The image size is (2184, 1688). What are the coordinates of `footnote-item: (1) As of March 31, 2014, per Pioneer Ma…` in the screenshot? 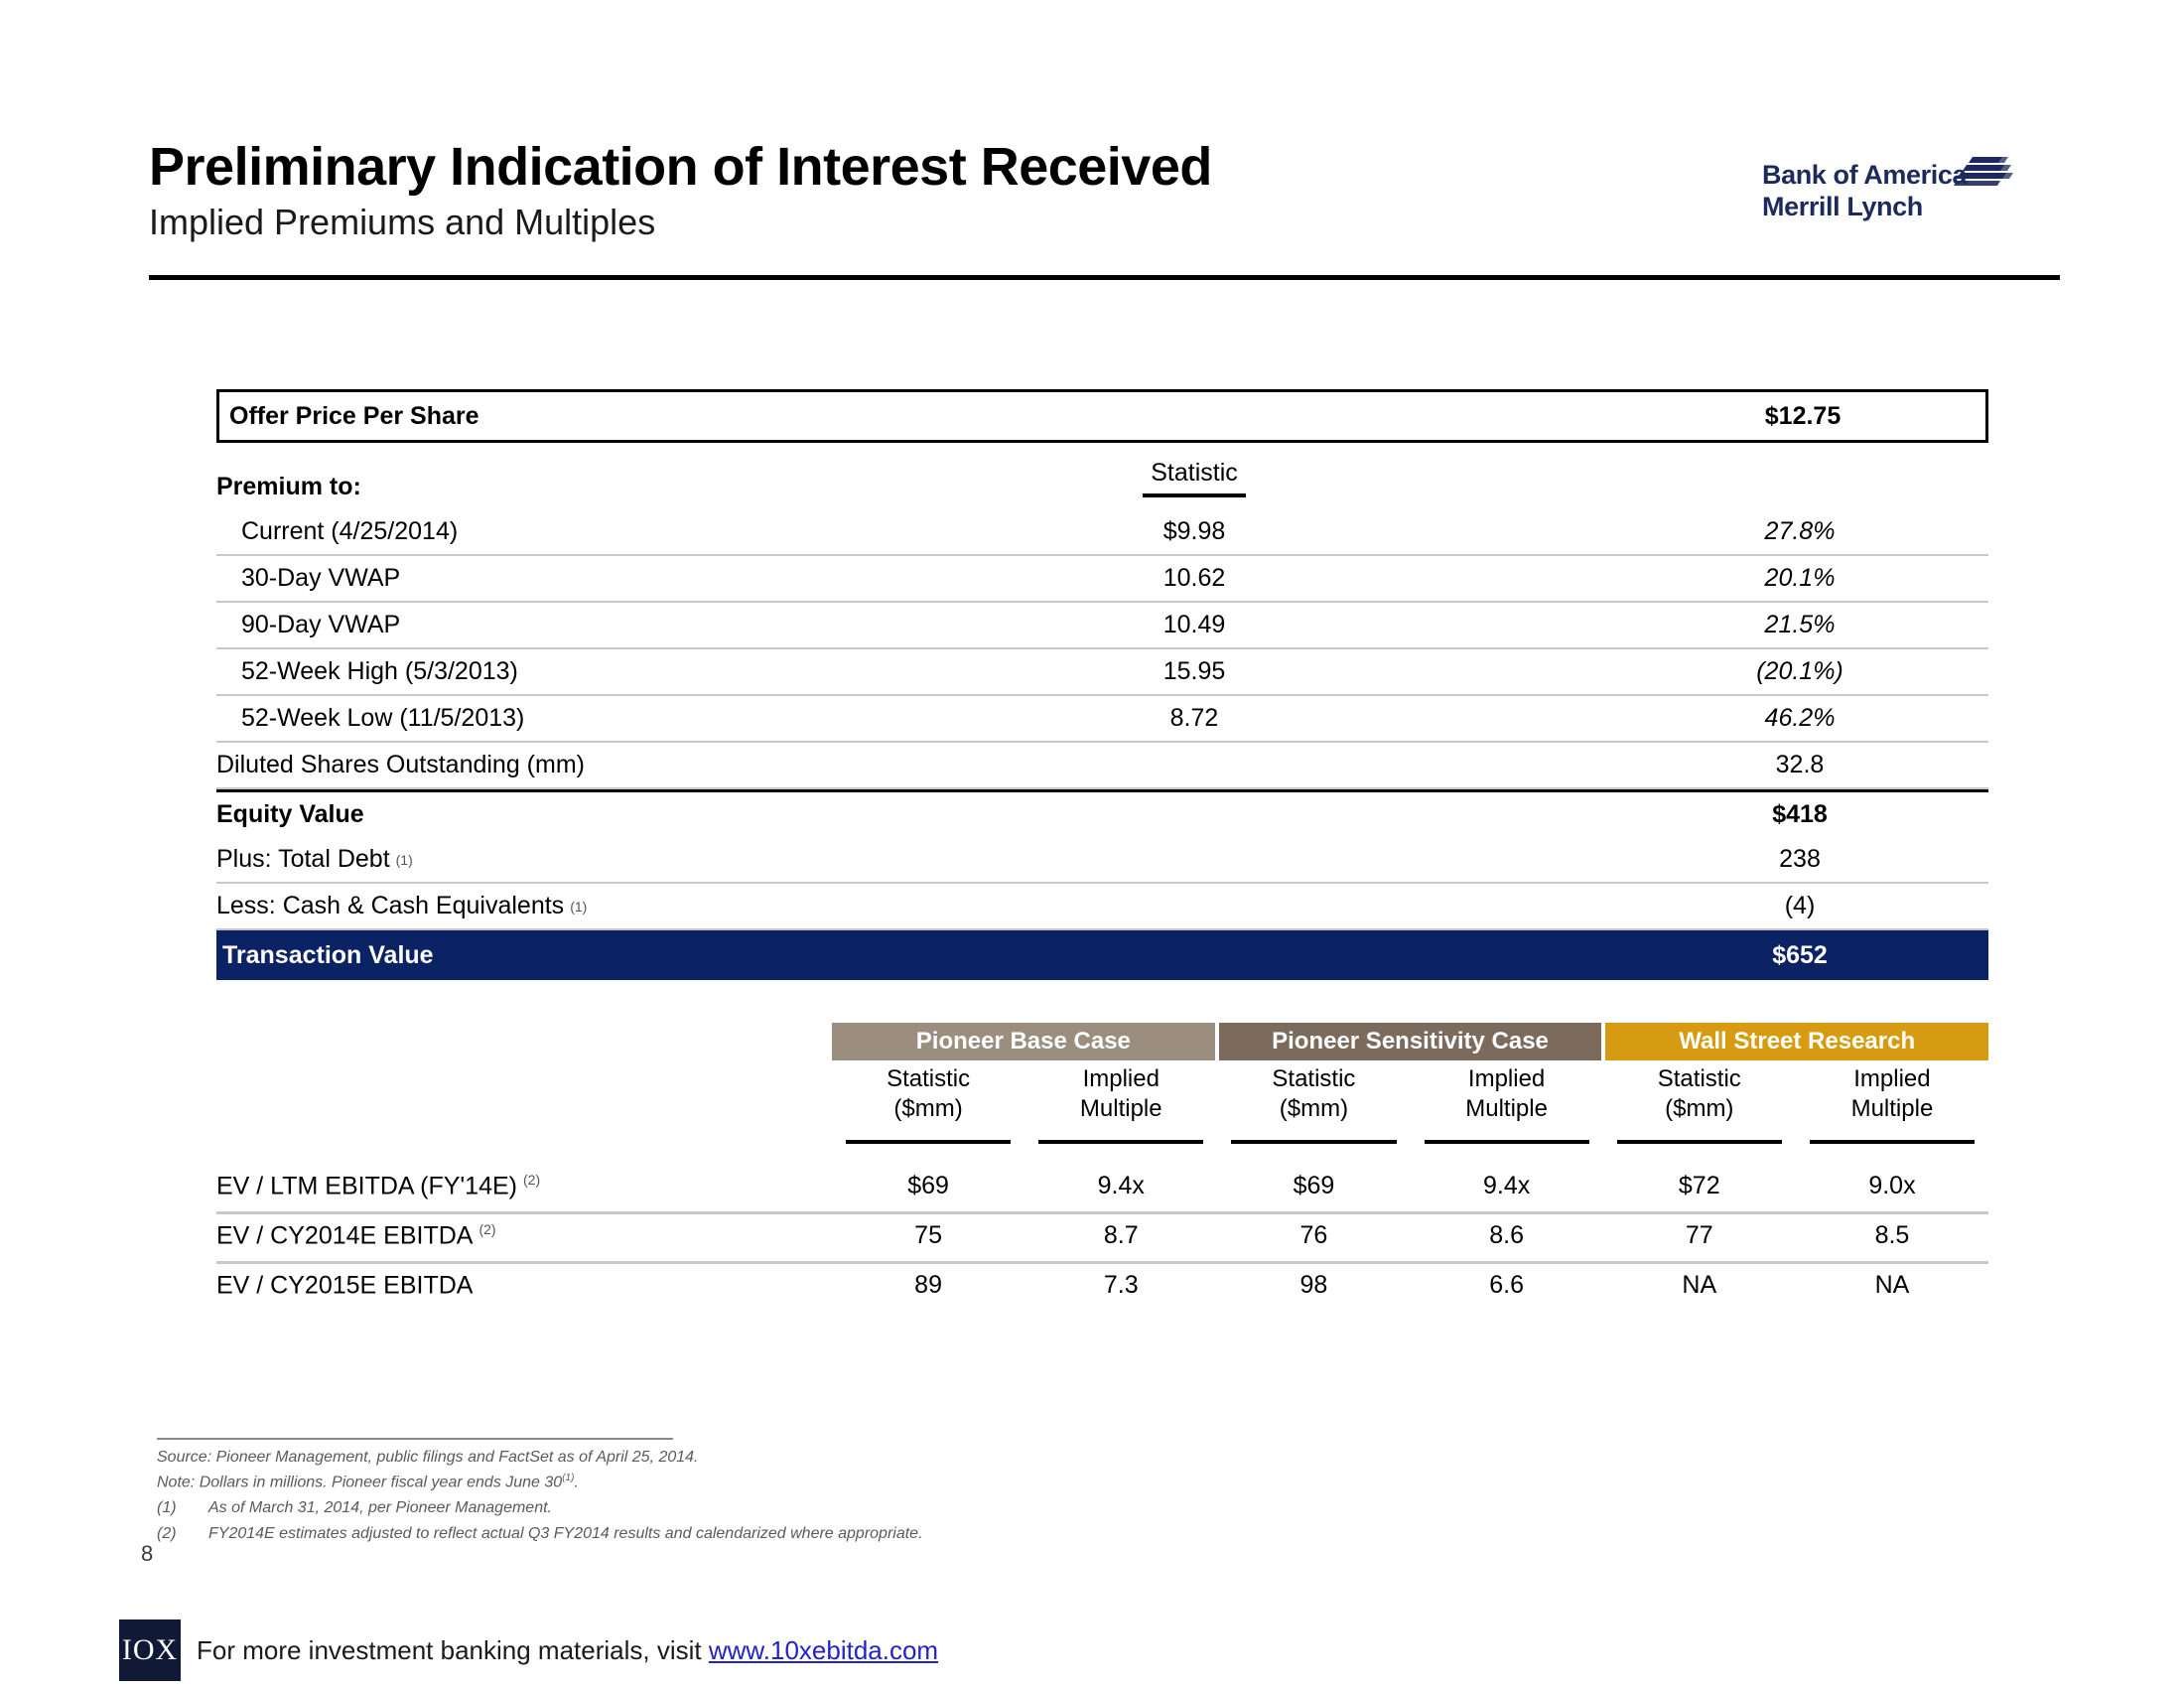 It's located at (802, 1508).